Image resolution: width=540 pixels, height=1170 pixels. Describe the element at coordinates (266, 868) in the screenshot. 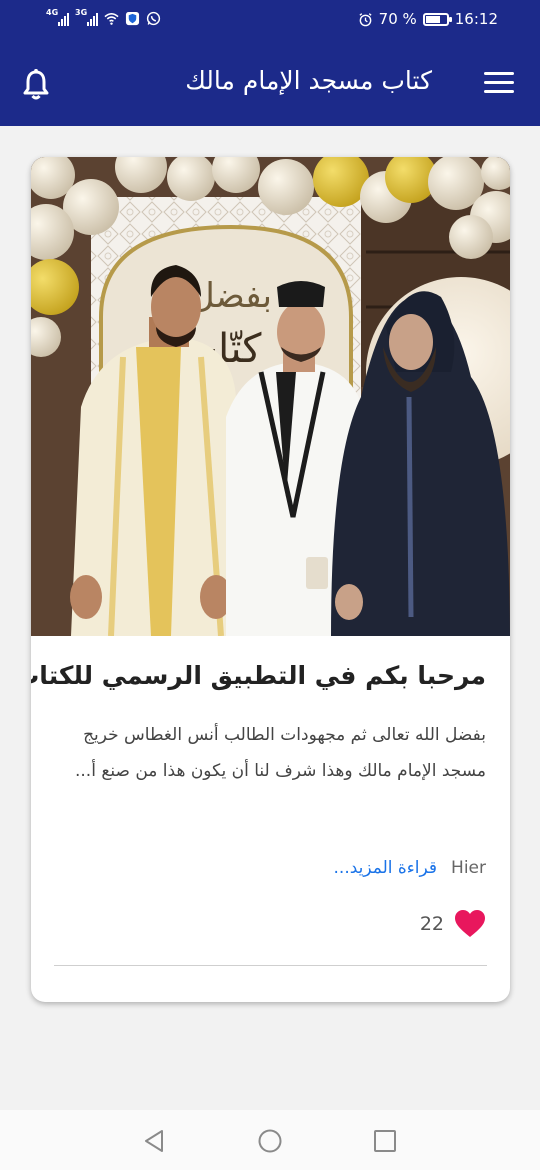

I see `post-meta: قراءة المزيد... Hier` at that location.